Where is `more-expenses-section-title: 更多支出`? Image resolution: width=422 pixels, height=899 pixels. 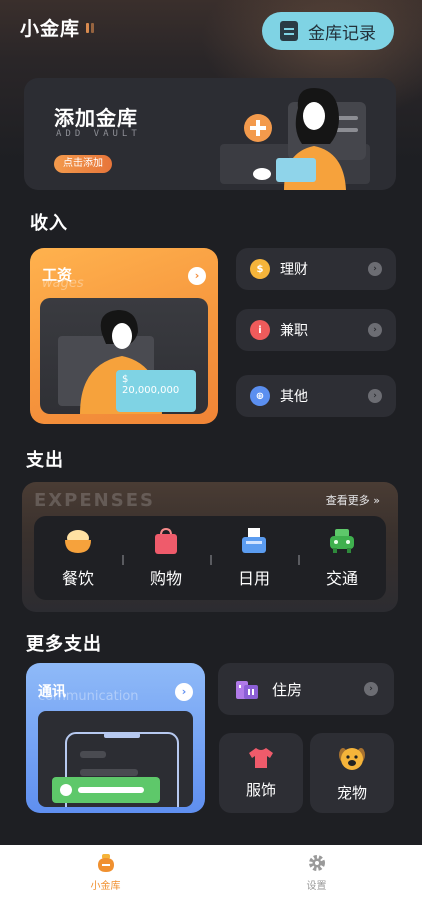 more-expenses-section-title: 更多支出 is located at coordinates (64, 644).